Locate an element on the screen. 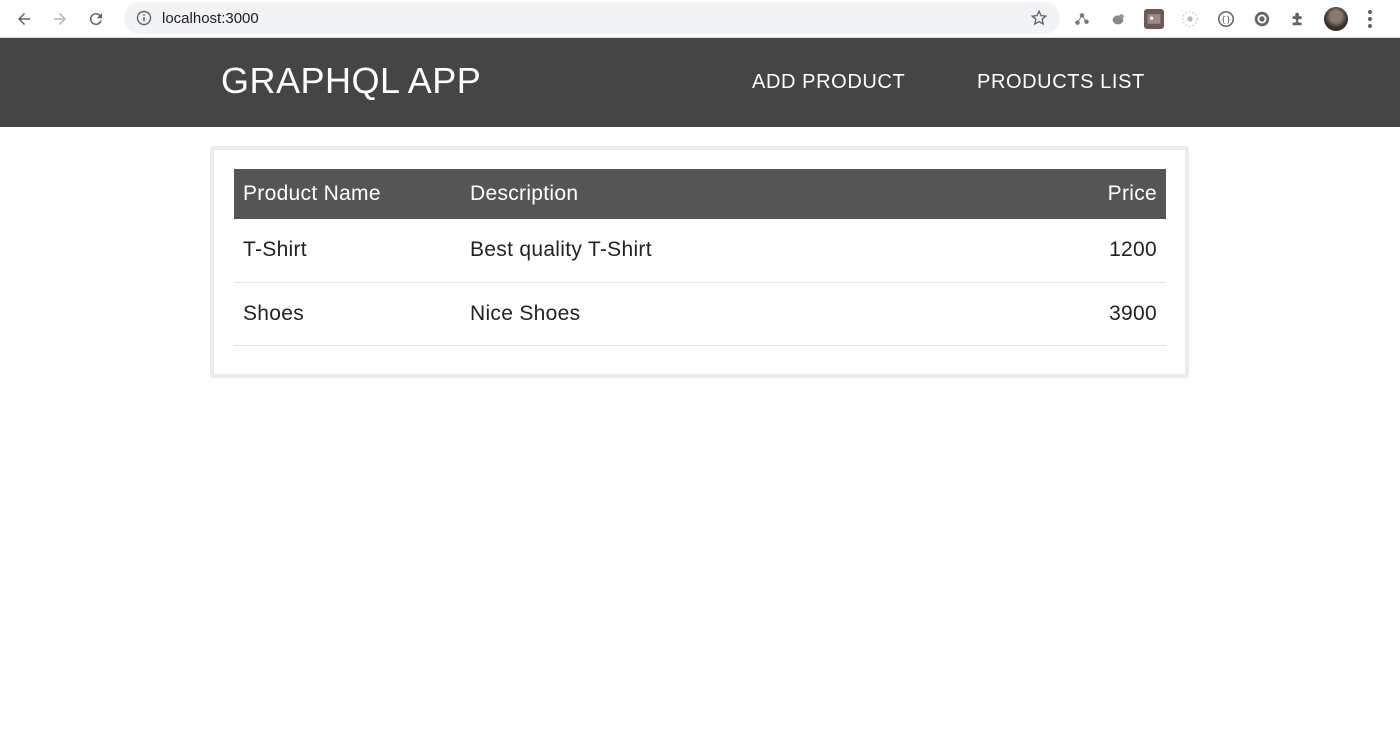  profile-avatar is located at coordinates (1336, 19).